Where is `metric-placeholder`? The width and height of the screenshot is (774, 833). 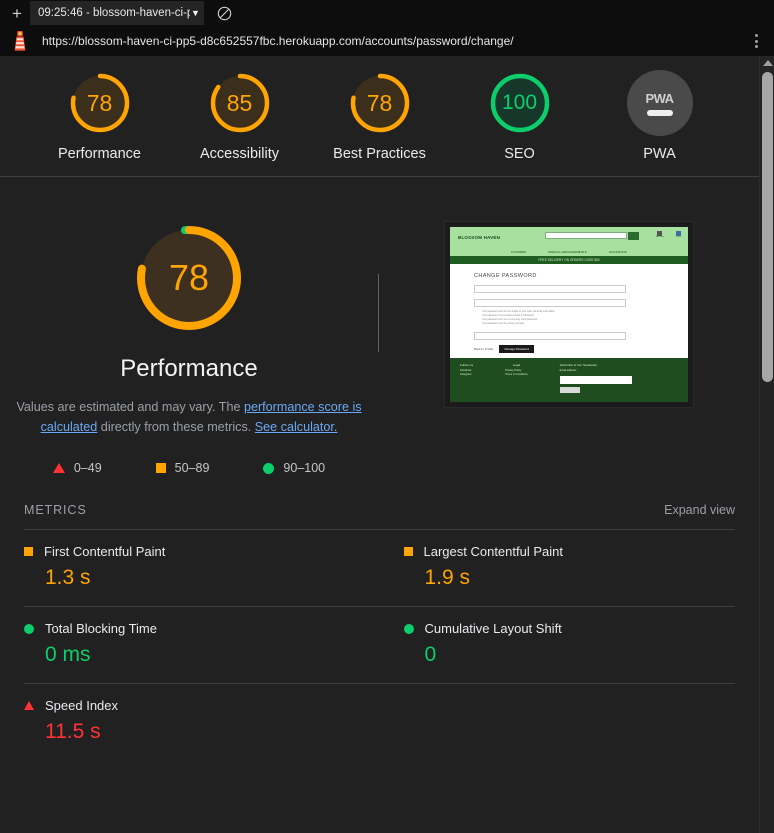
metric-placeholder is located at coordinates (557, 721).